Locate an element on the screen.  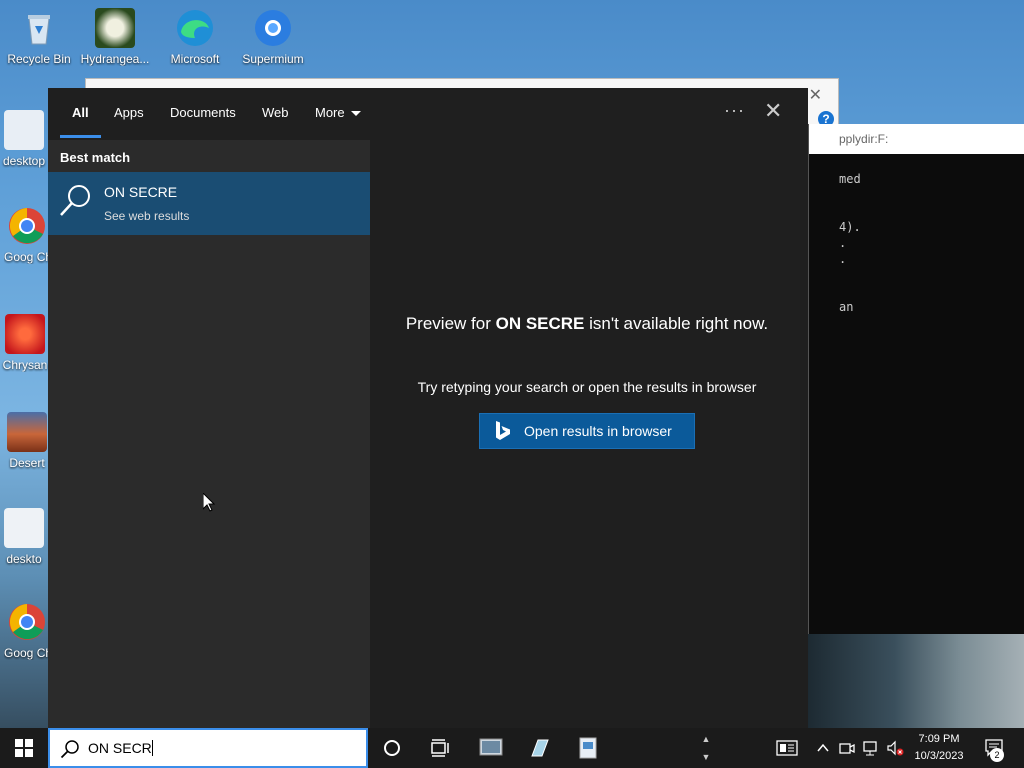
result-subtitle: See web results is located at coordinates (147, 216).